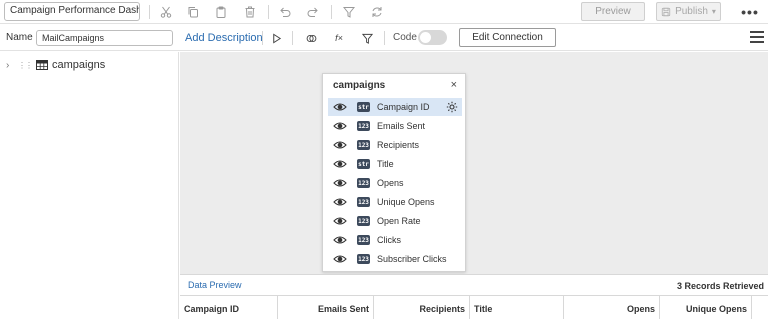 Image resolution: width=768 pixels, height=319 pixels. Describe the element at coordinates (193, 12) in the screenshot. I see `copy-icon` at that location.